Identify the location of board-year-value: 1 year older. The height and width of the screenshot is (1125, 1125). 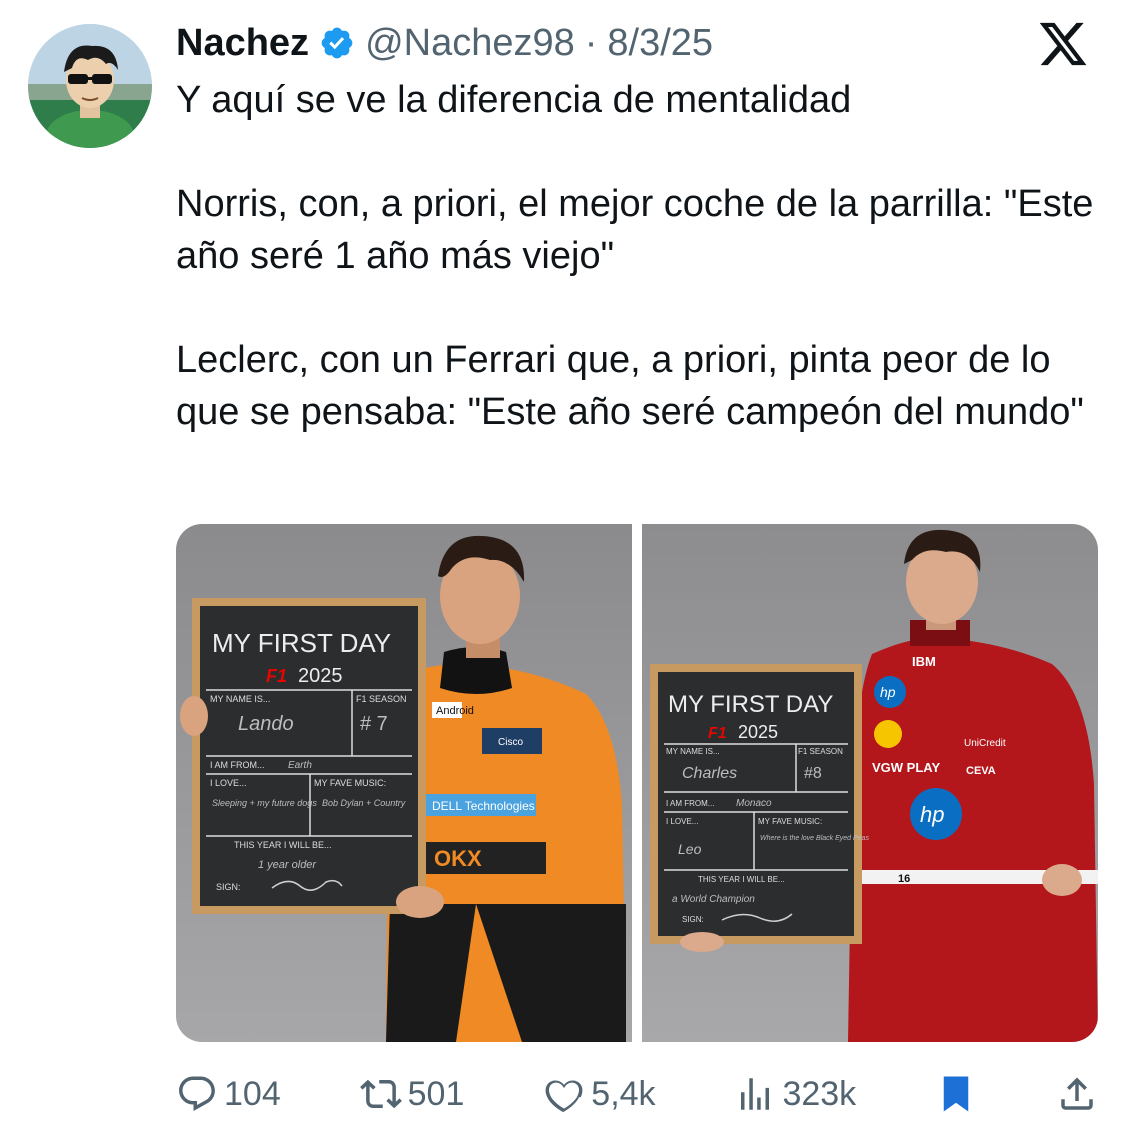
(287, 865).